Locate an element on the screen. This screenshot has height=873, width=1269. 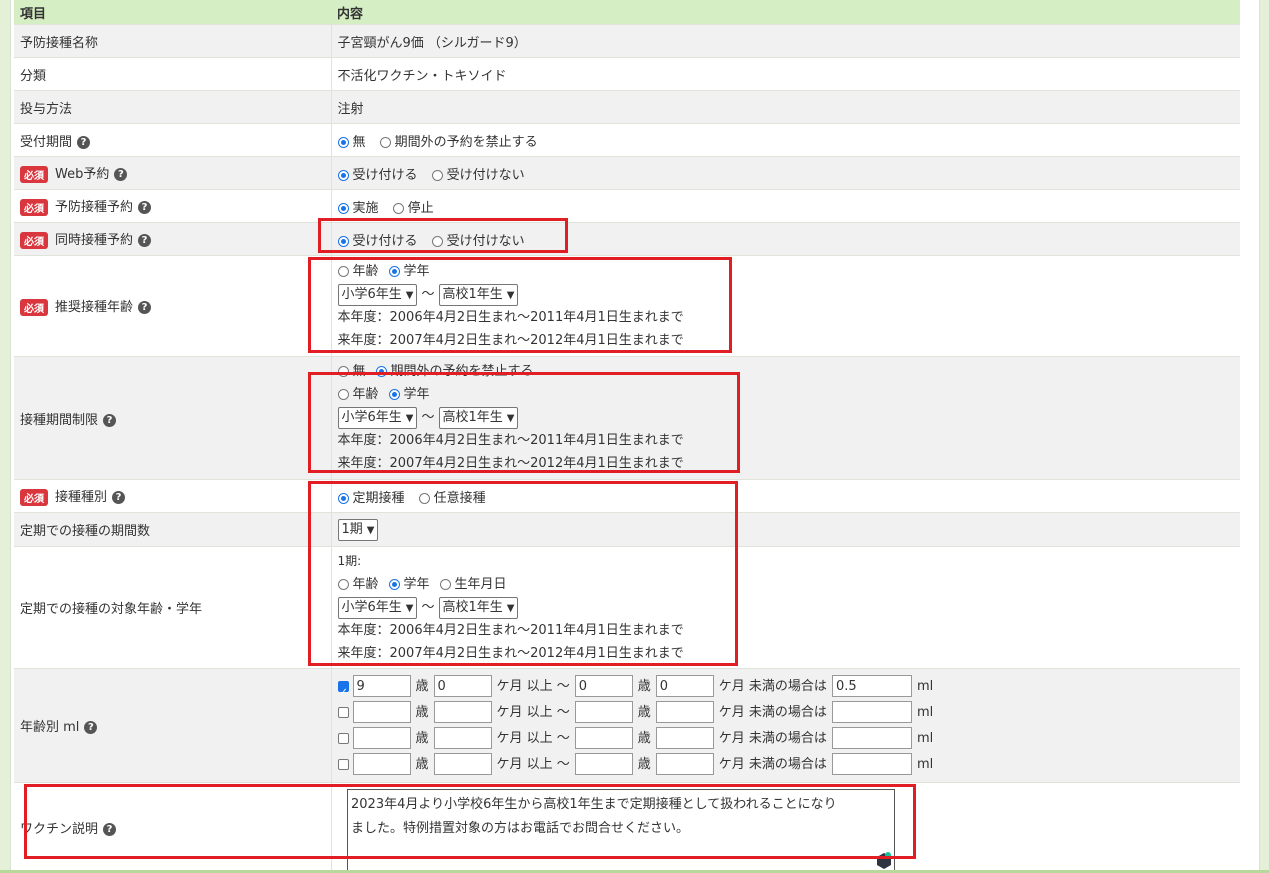
table-header: 項目 内容 is located at coordinates (627, 12).